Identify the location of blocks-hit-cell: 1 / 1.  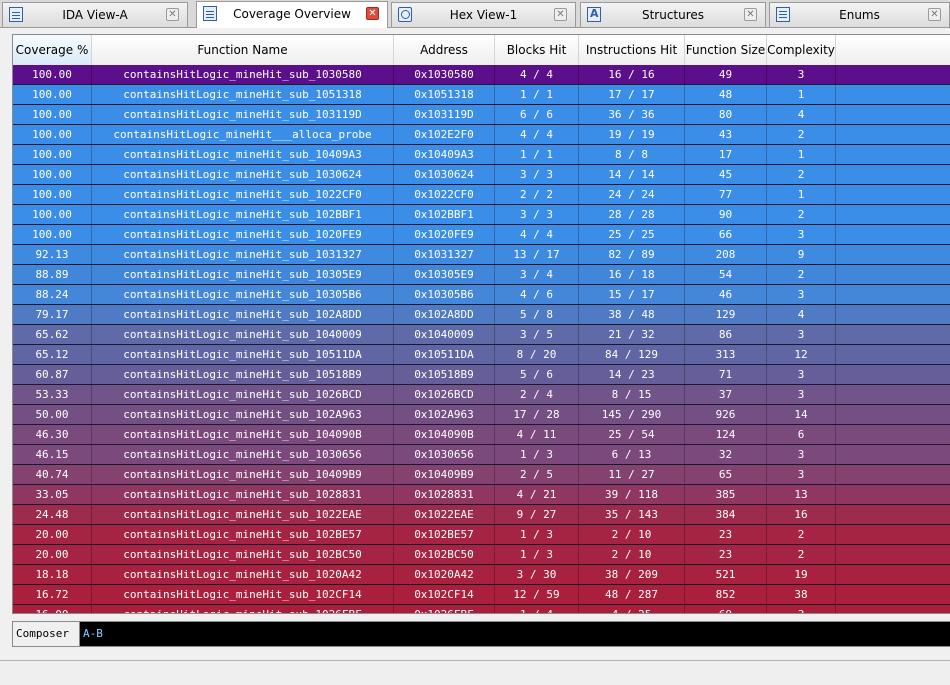
(537, 94).